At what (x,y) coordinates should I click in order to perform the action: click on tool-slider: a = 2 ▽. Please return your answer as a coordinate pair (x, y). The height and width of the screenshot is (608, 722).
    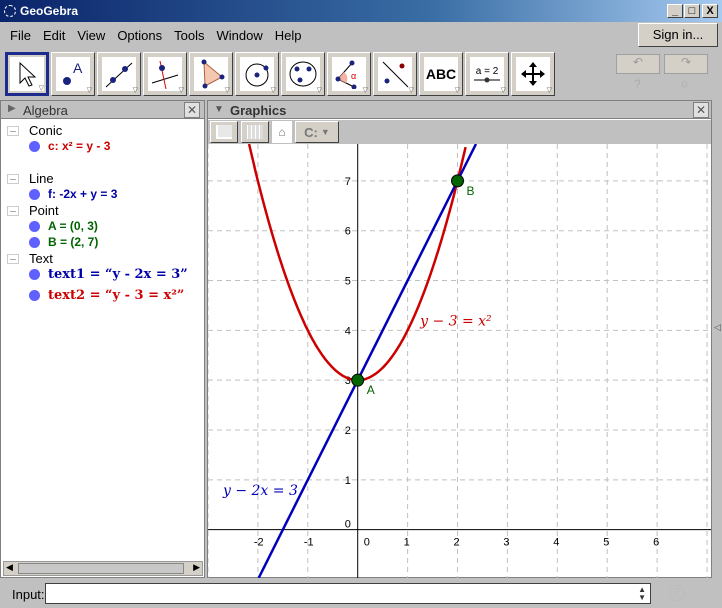
    Looking at the image, I should click on (487, 74).